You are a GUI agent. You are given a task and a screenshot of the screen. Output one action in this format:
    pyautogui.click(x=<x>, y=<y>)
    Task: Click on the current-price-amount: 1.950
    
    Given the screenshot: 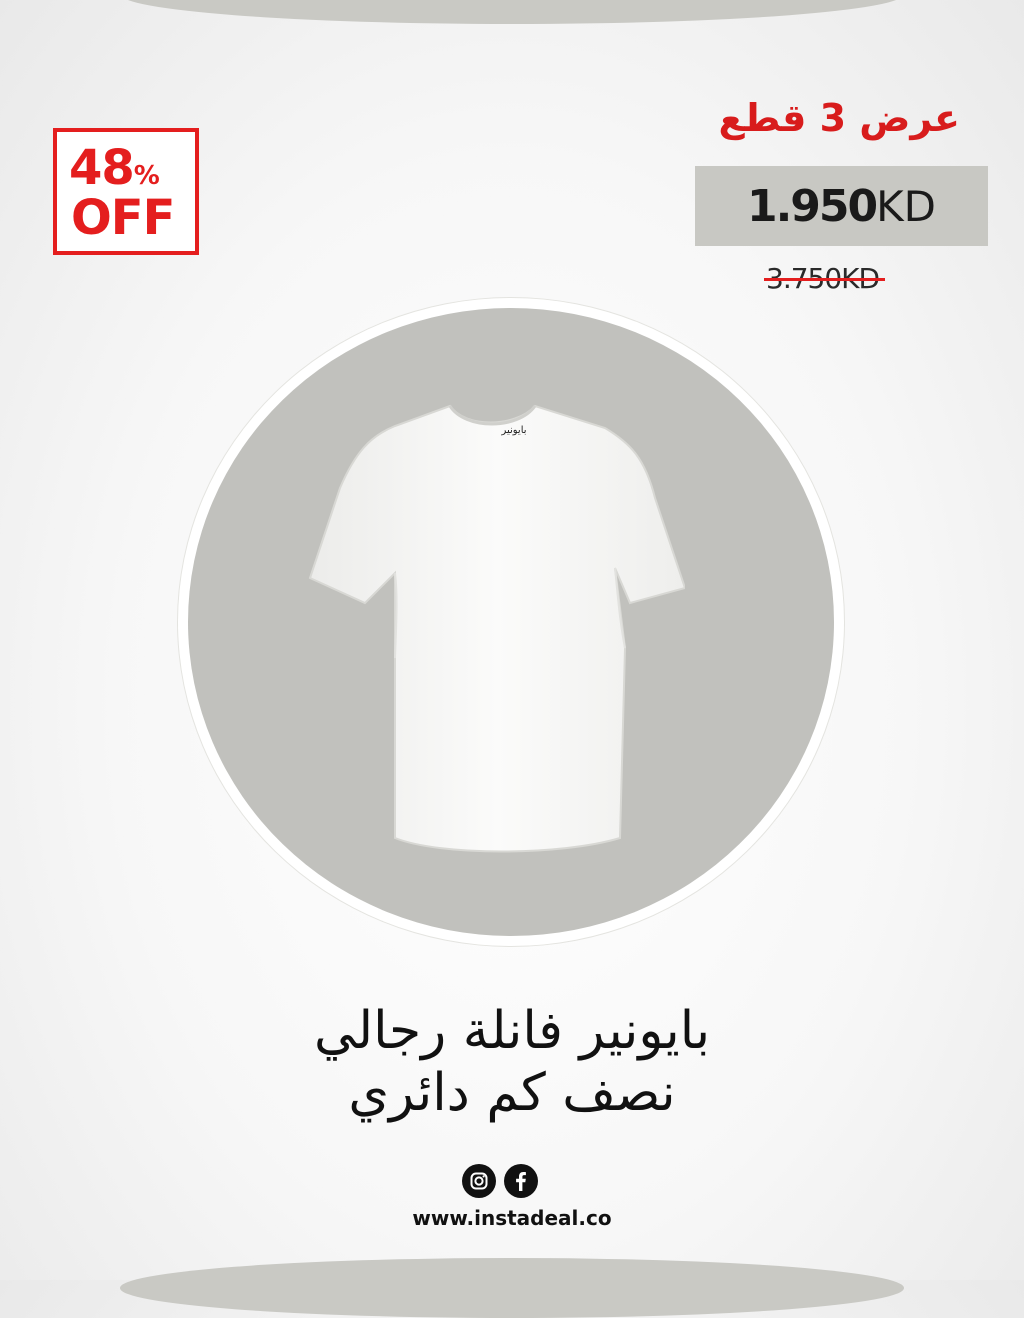 What is the action you would take?
    pyautogui.click(x=812, y=206)
    